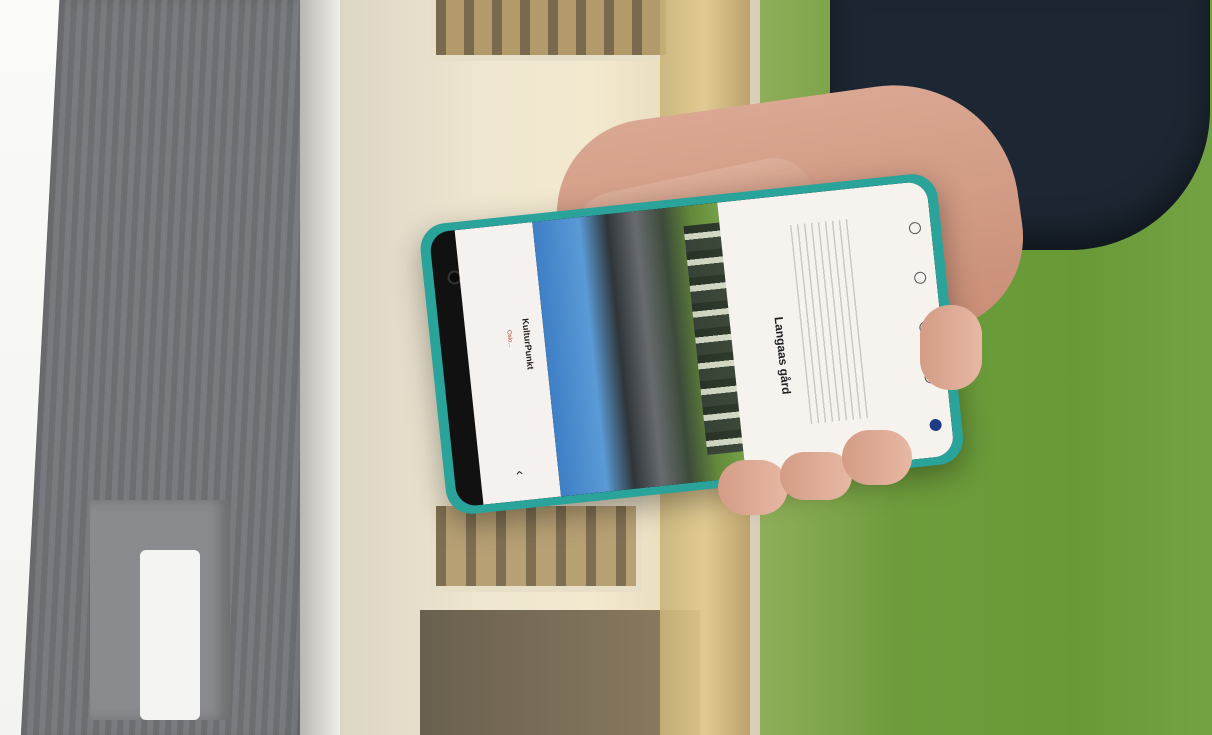  I want to click on door, so click(560, 672).